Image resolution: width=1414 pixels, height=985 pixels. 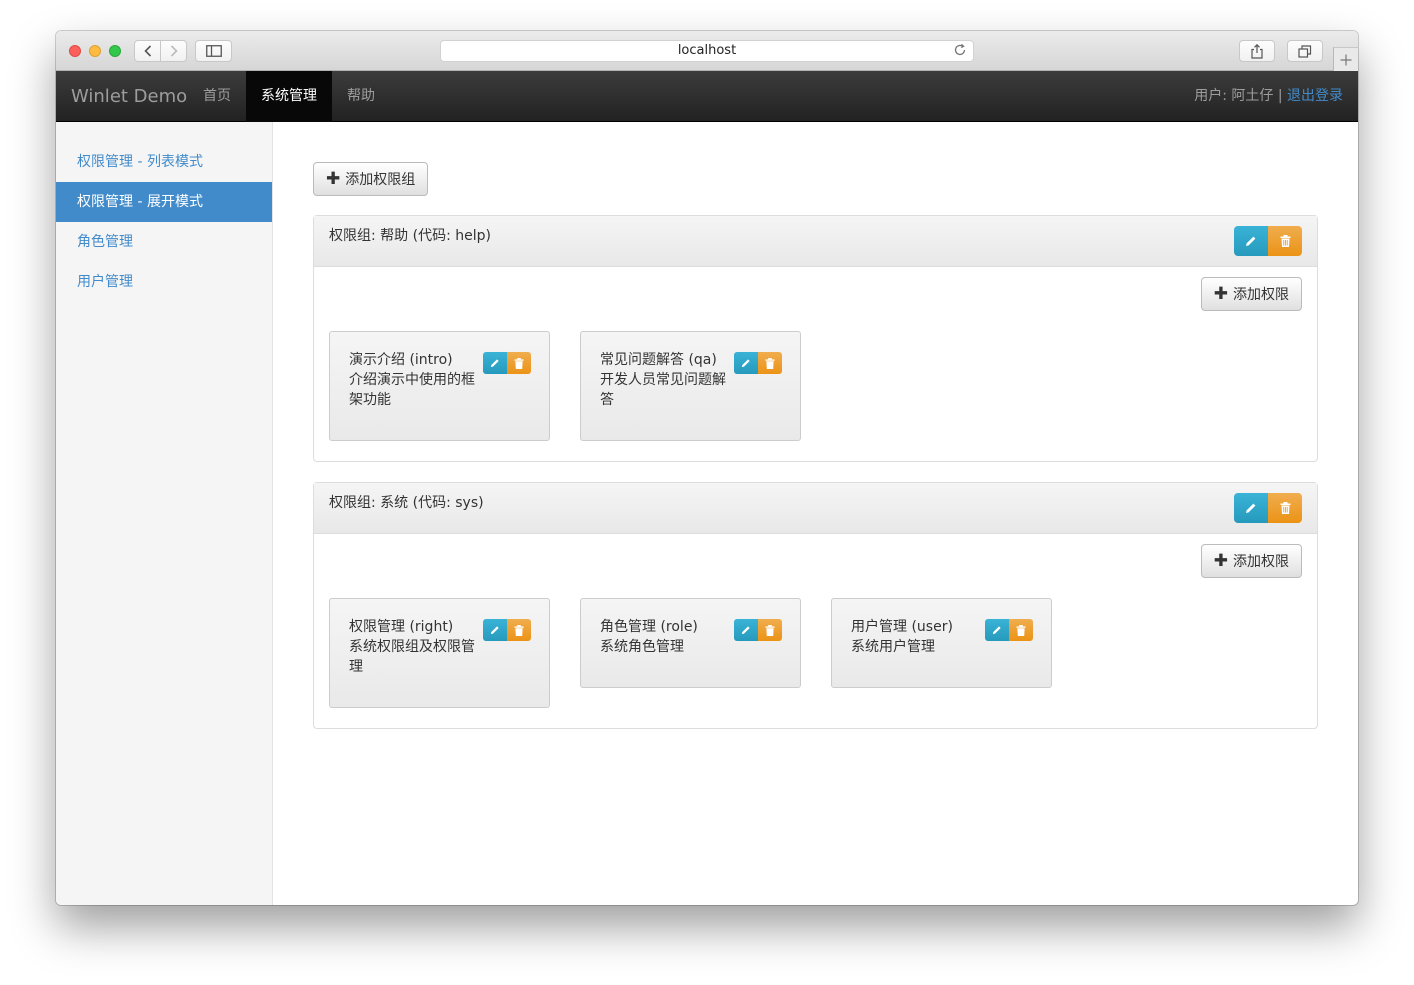 I want to click on permission-card: 角色管理 (role) 系统角色管理, so click(x=690, y=643).